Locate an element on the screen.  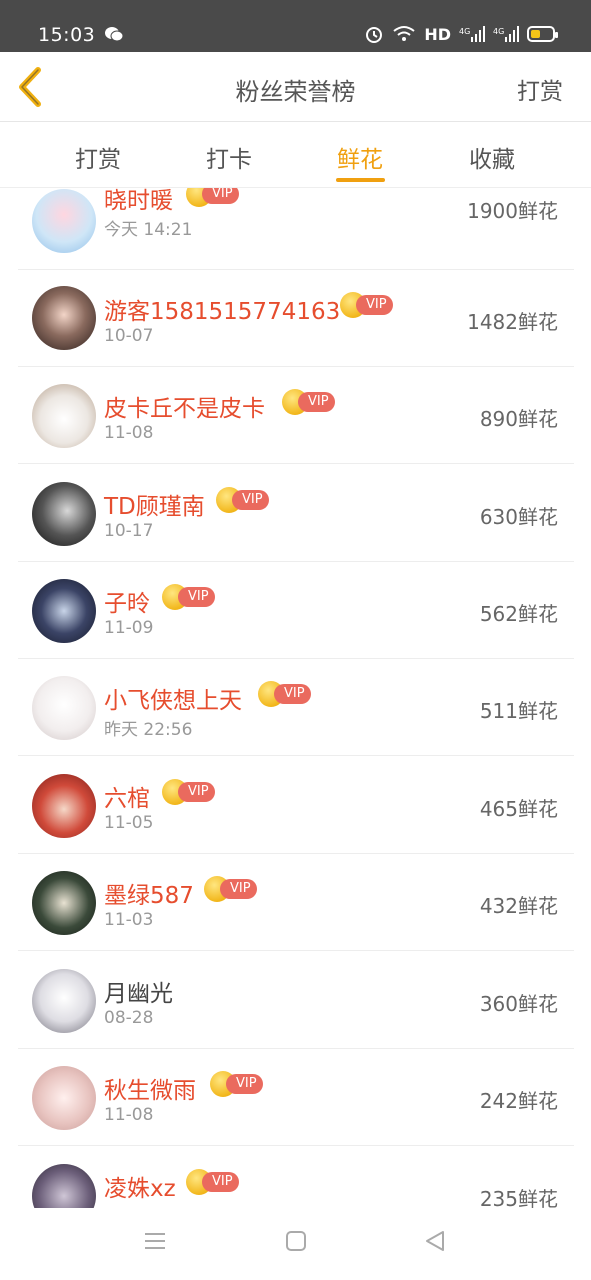
flower-count: 562鲜花 is located at coordinates (518, 614).